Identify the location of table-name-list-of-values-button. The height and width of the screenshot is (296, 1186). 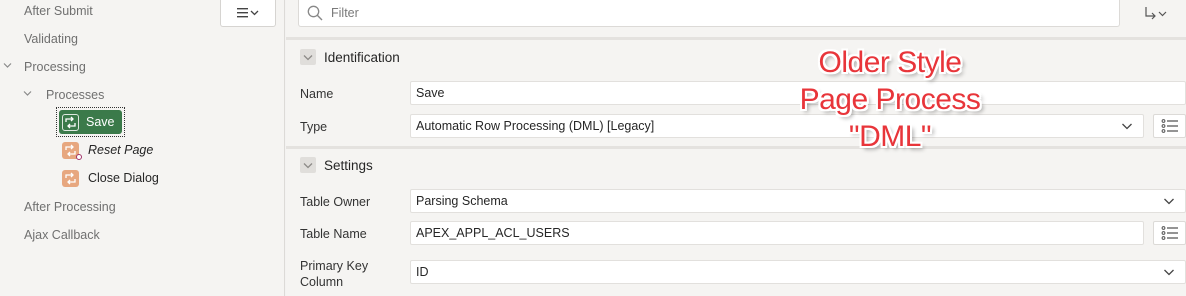
(1169, 233).